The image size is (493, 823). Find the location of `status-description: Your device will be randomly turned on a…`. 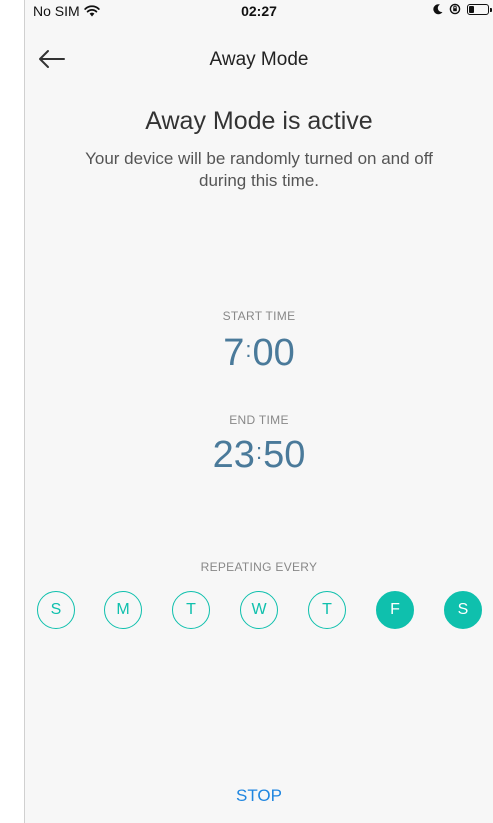

status-description: Your device will be randomly turned on a… is located at coordinates (259, 169).